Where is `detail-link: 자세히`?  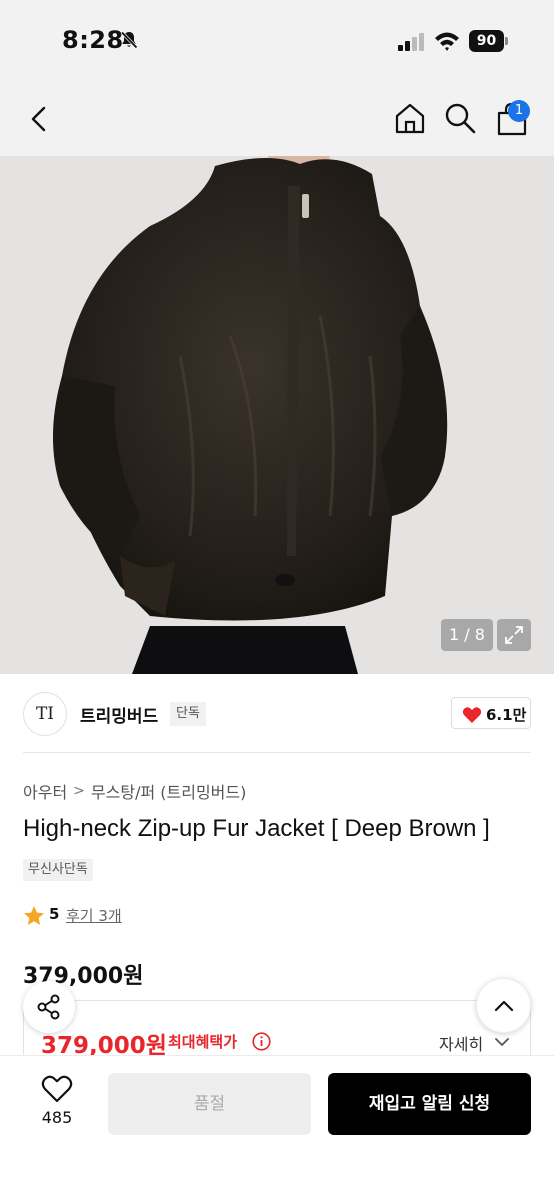 detail-link: 자세히 is located at coordinates (461, 1043).